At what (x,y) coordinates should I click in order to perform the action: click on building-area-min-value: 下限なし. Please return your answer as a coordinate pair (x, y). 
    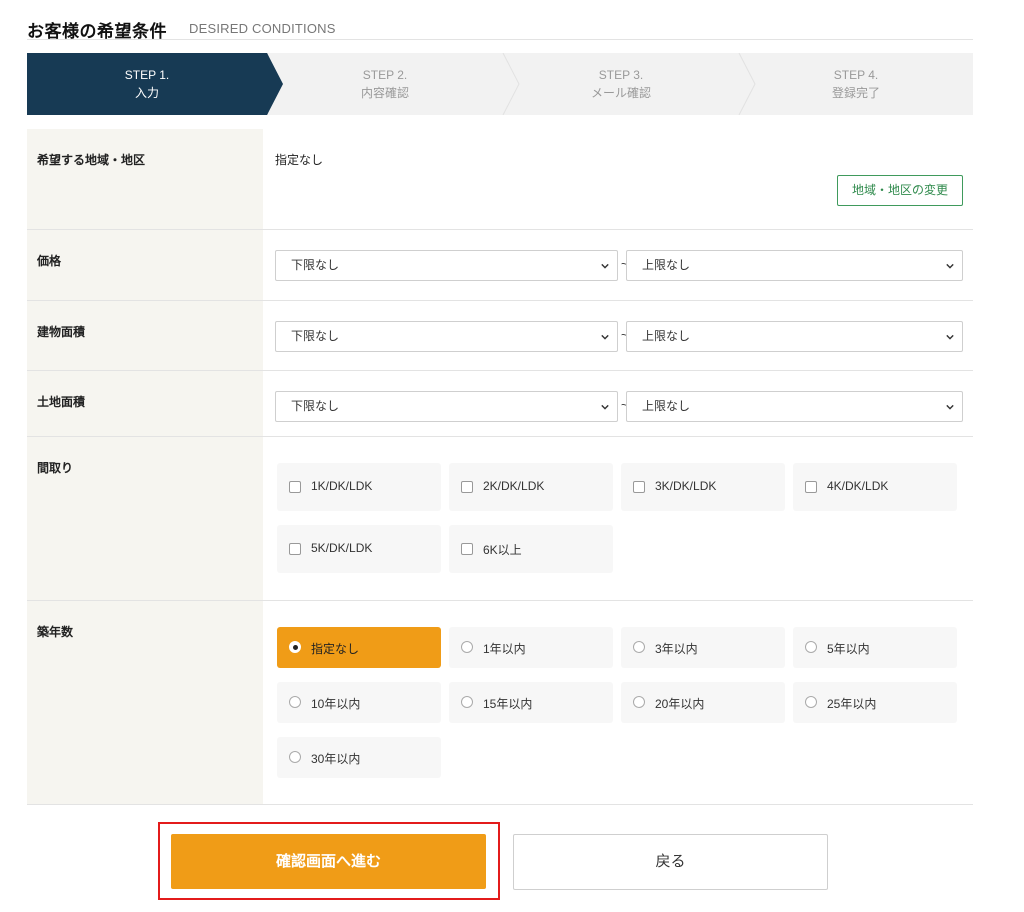
    Looking at the image, I should click on (315, 336).